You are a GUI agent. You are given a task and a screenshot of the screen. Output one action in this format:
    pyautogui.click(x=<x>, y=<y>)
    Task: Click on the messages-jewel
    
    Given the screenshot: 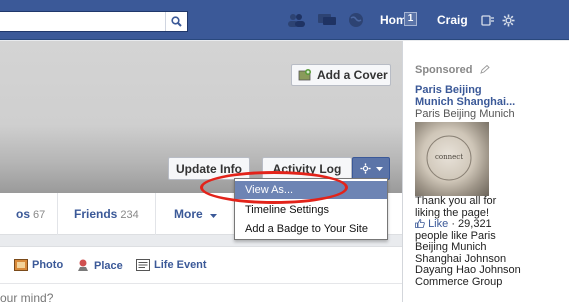 What is the action you would take?
    pyautogui.click(x=327, y=20)
    